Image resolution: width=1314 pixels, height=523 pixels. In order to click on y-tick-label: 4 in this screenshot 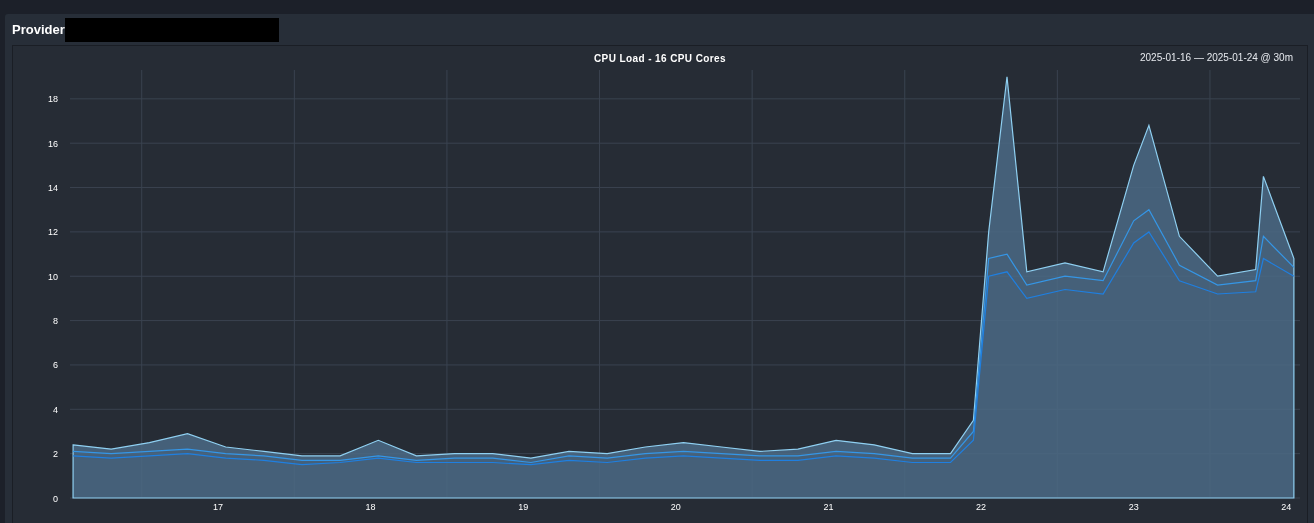, I will do `click(55, 409)`.